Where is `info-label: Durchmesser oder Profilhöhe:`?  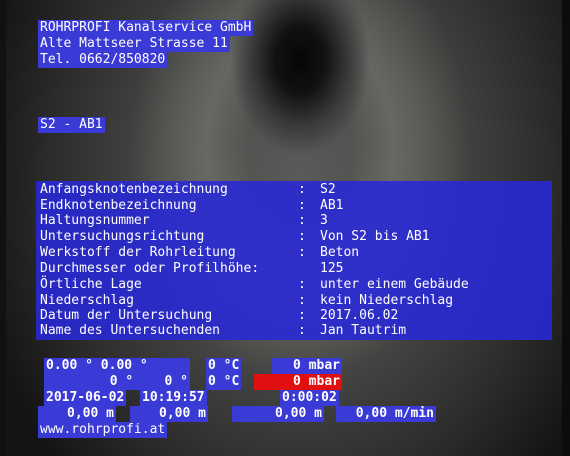
info-label: Durchmesser oder Profilhöhe: is located at coordinates (150, 268).